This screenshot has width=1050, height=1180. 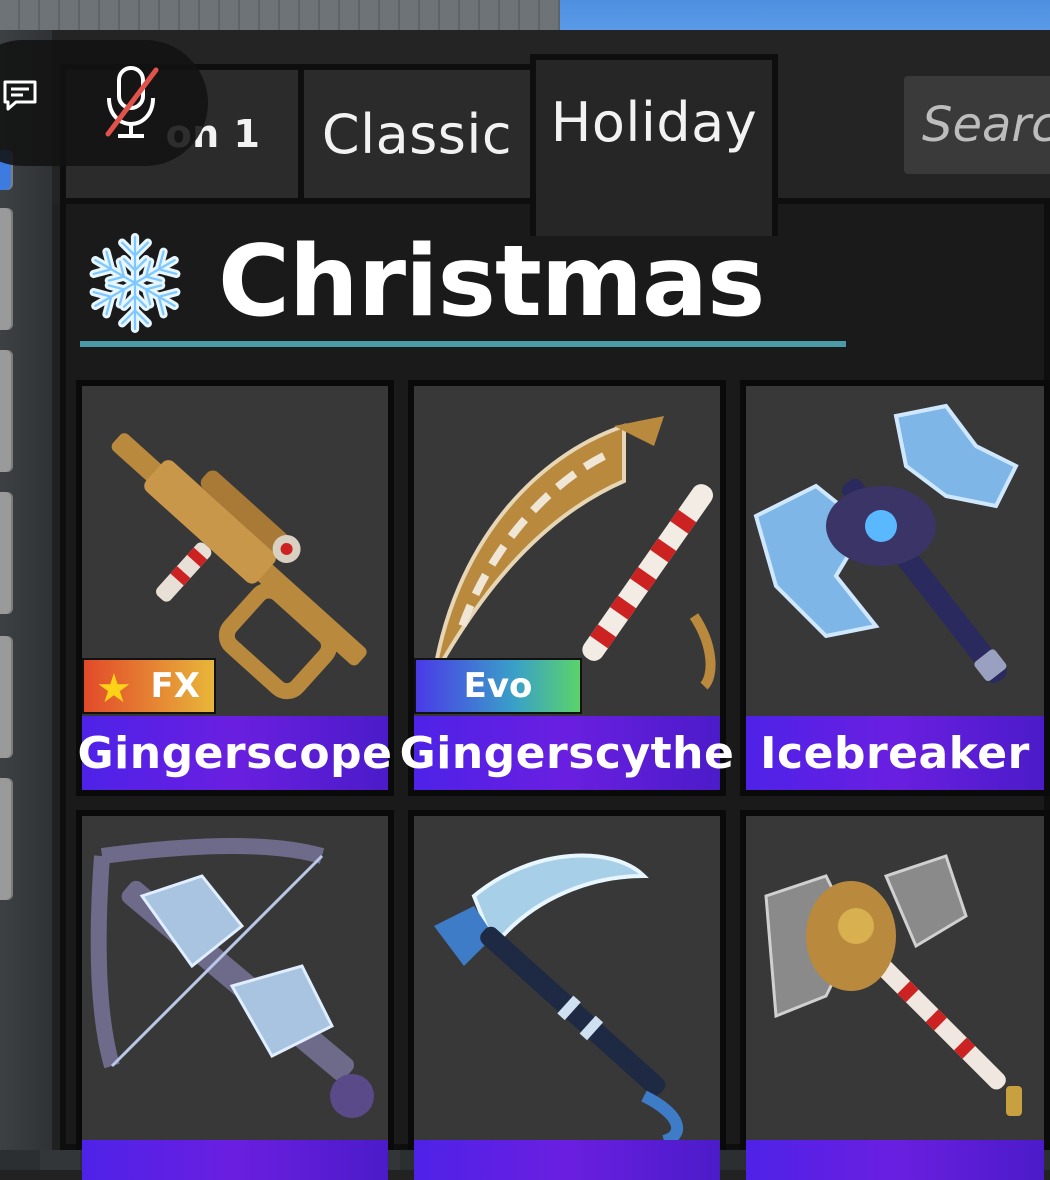 I want to click on item-image-ginger-axe, so click(x=895, y=981).